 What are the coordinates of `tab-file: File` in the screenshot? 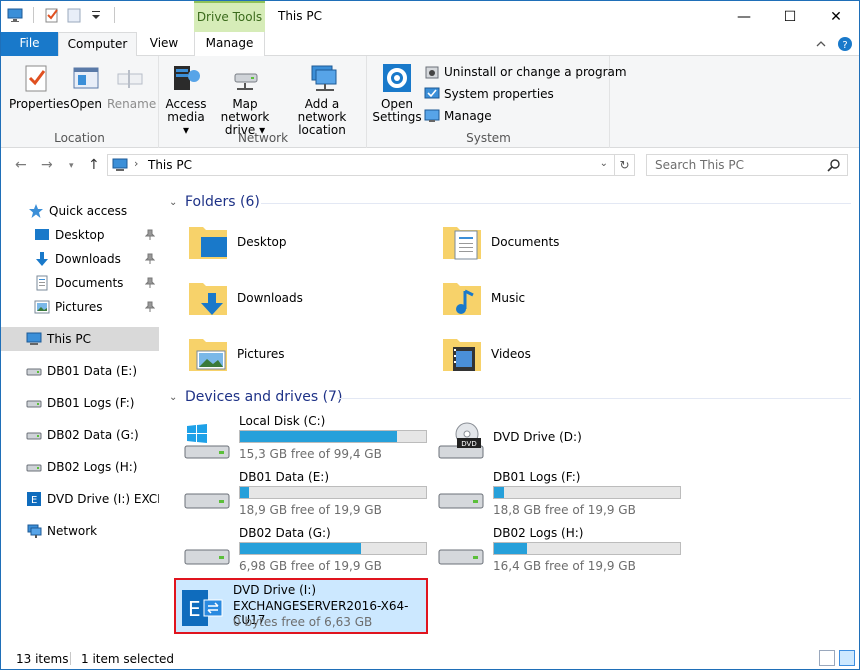 It's located at (29, 44).